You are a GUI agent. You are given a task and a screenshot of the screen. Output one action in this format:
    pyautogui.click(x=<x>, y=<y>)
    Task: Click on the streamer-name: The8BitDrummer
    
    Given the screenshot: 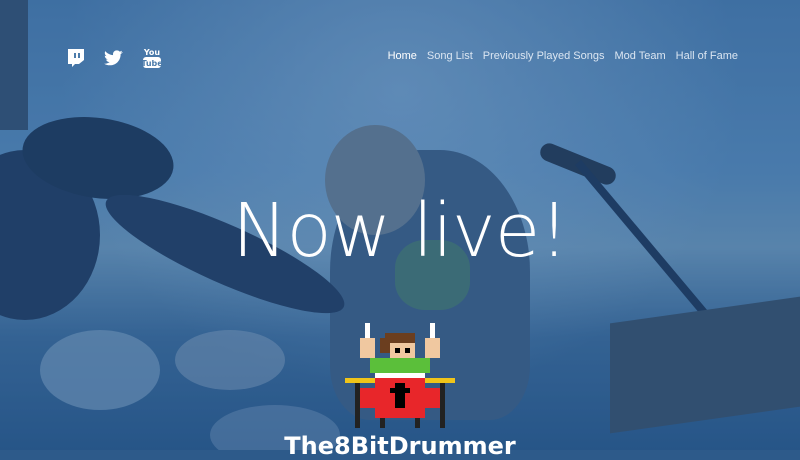 What is the action you would take?
    pyautogui.click(x=400, y=446)
    